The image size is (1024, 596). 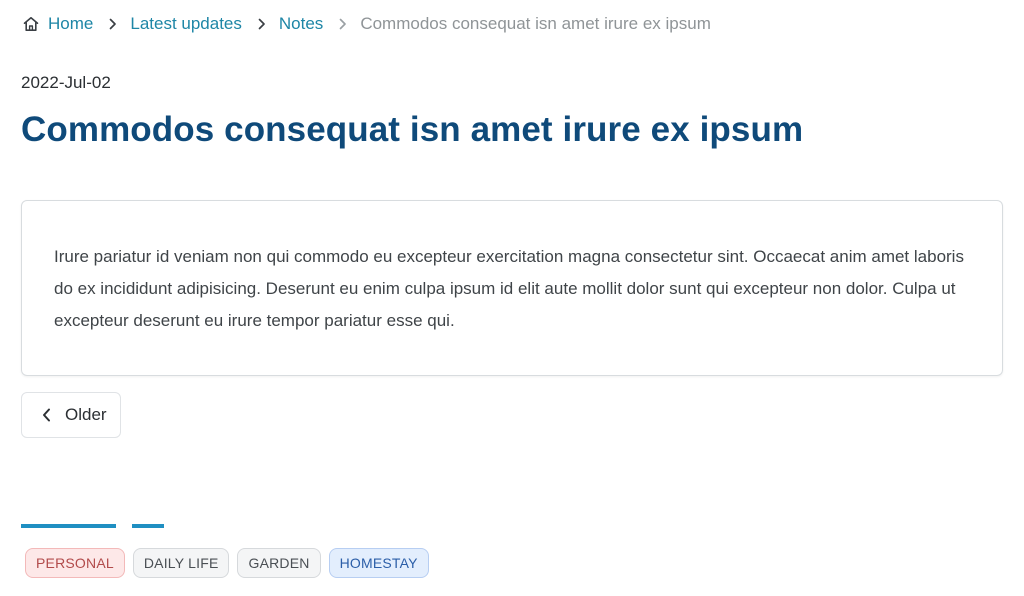 What do you see at coordinates (68, 526) in the screenshot?
I see `accent-divider-long` at bounding box center [68, 526].